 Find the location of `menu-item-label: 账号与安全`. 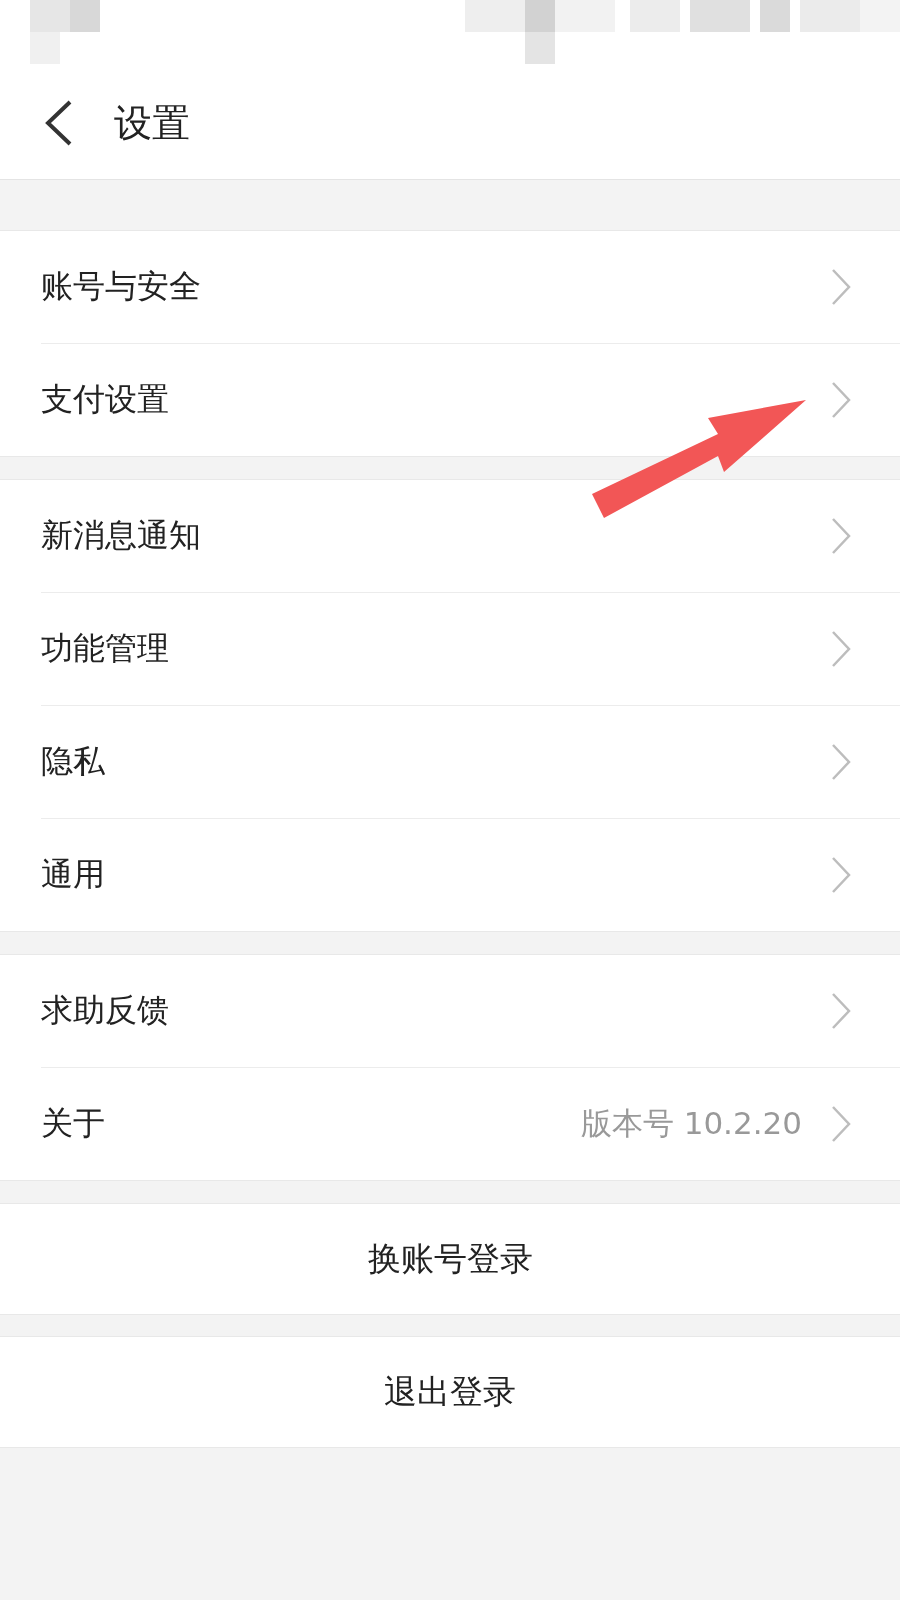

menu-item-label: 账号与安全 is located at coordinates (435, 287).